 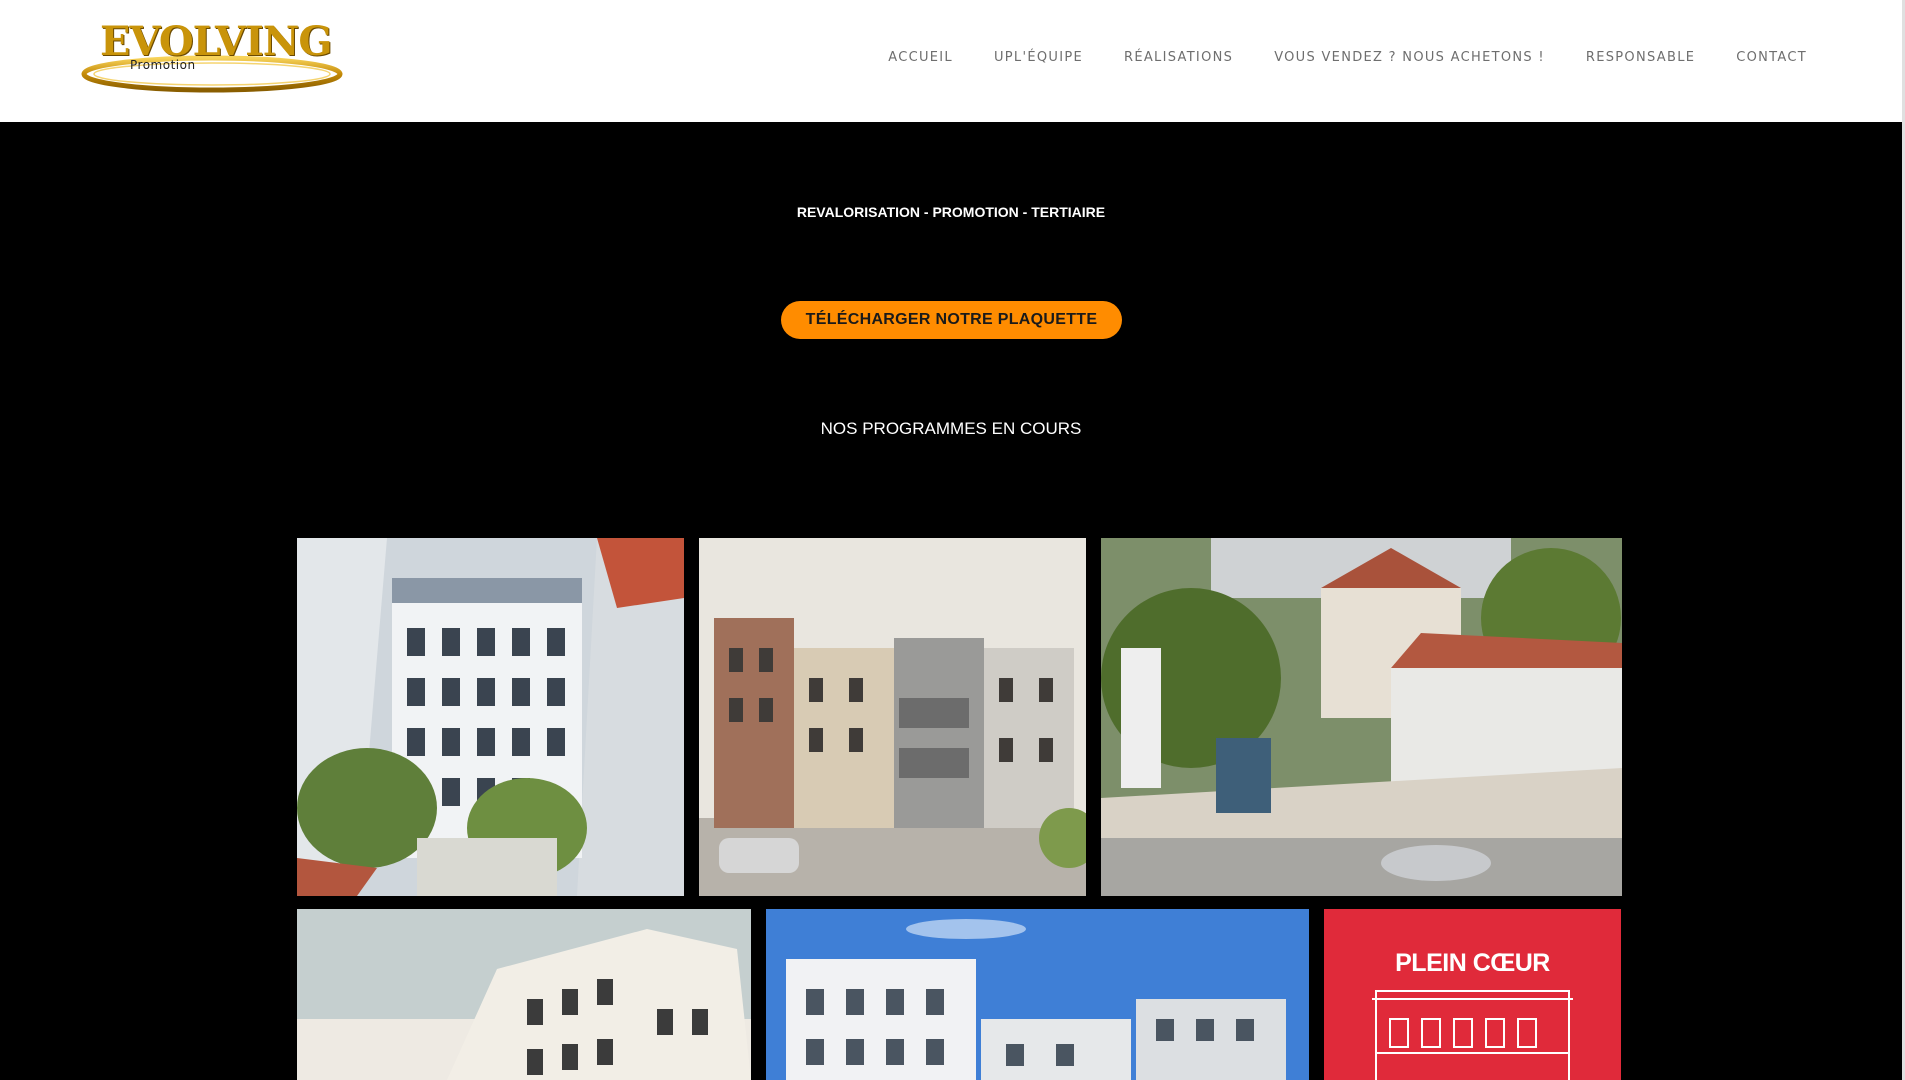 I want to click on nav-realisations: RÉALISATIONS, so click(x=1178, y=58).